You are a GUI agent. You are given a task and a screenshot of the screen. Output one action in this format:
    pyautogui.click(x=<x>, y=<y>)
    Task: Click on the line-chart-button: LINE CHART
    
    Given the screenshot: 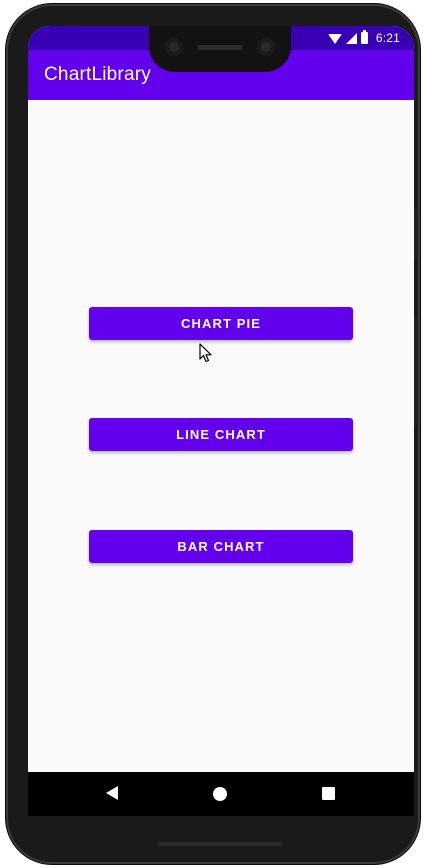 What is the action you would take?
    pyautogui.click(x=221, y=434)
    